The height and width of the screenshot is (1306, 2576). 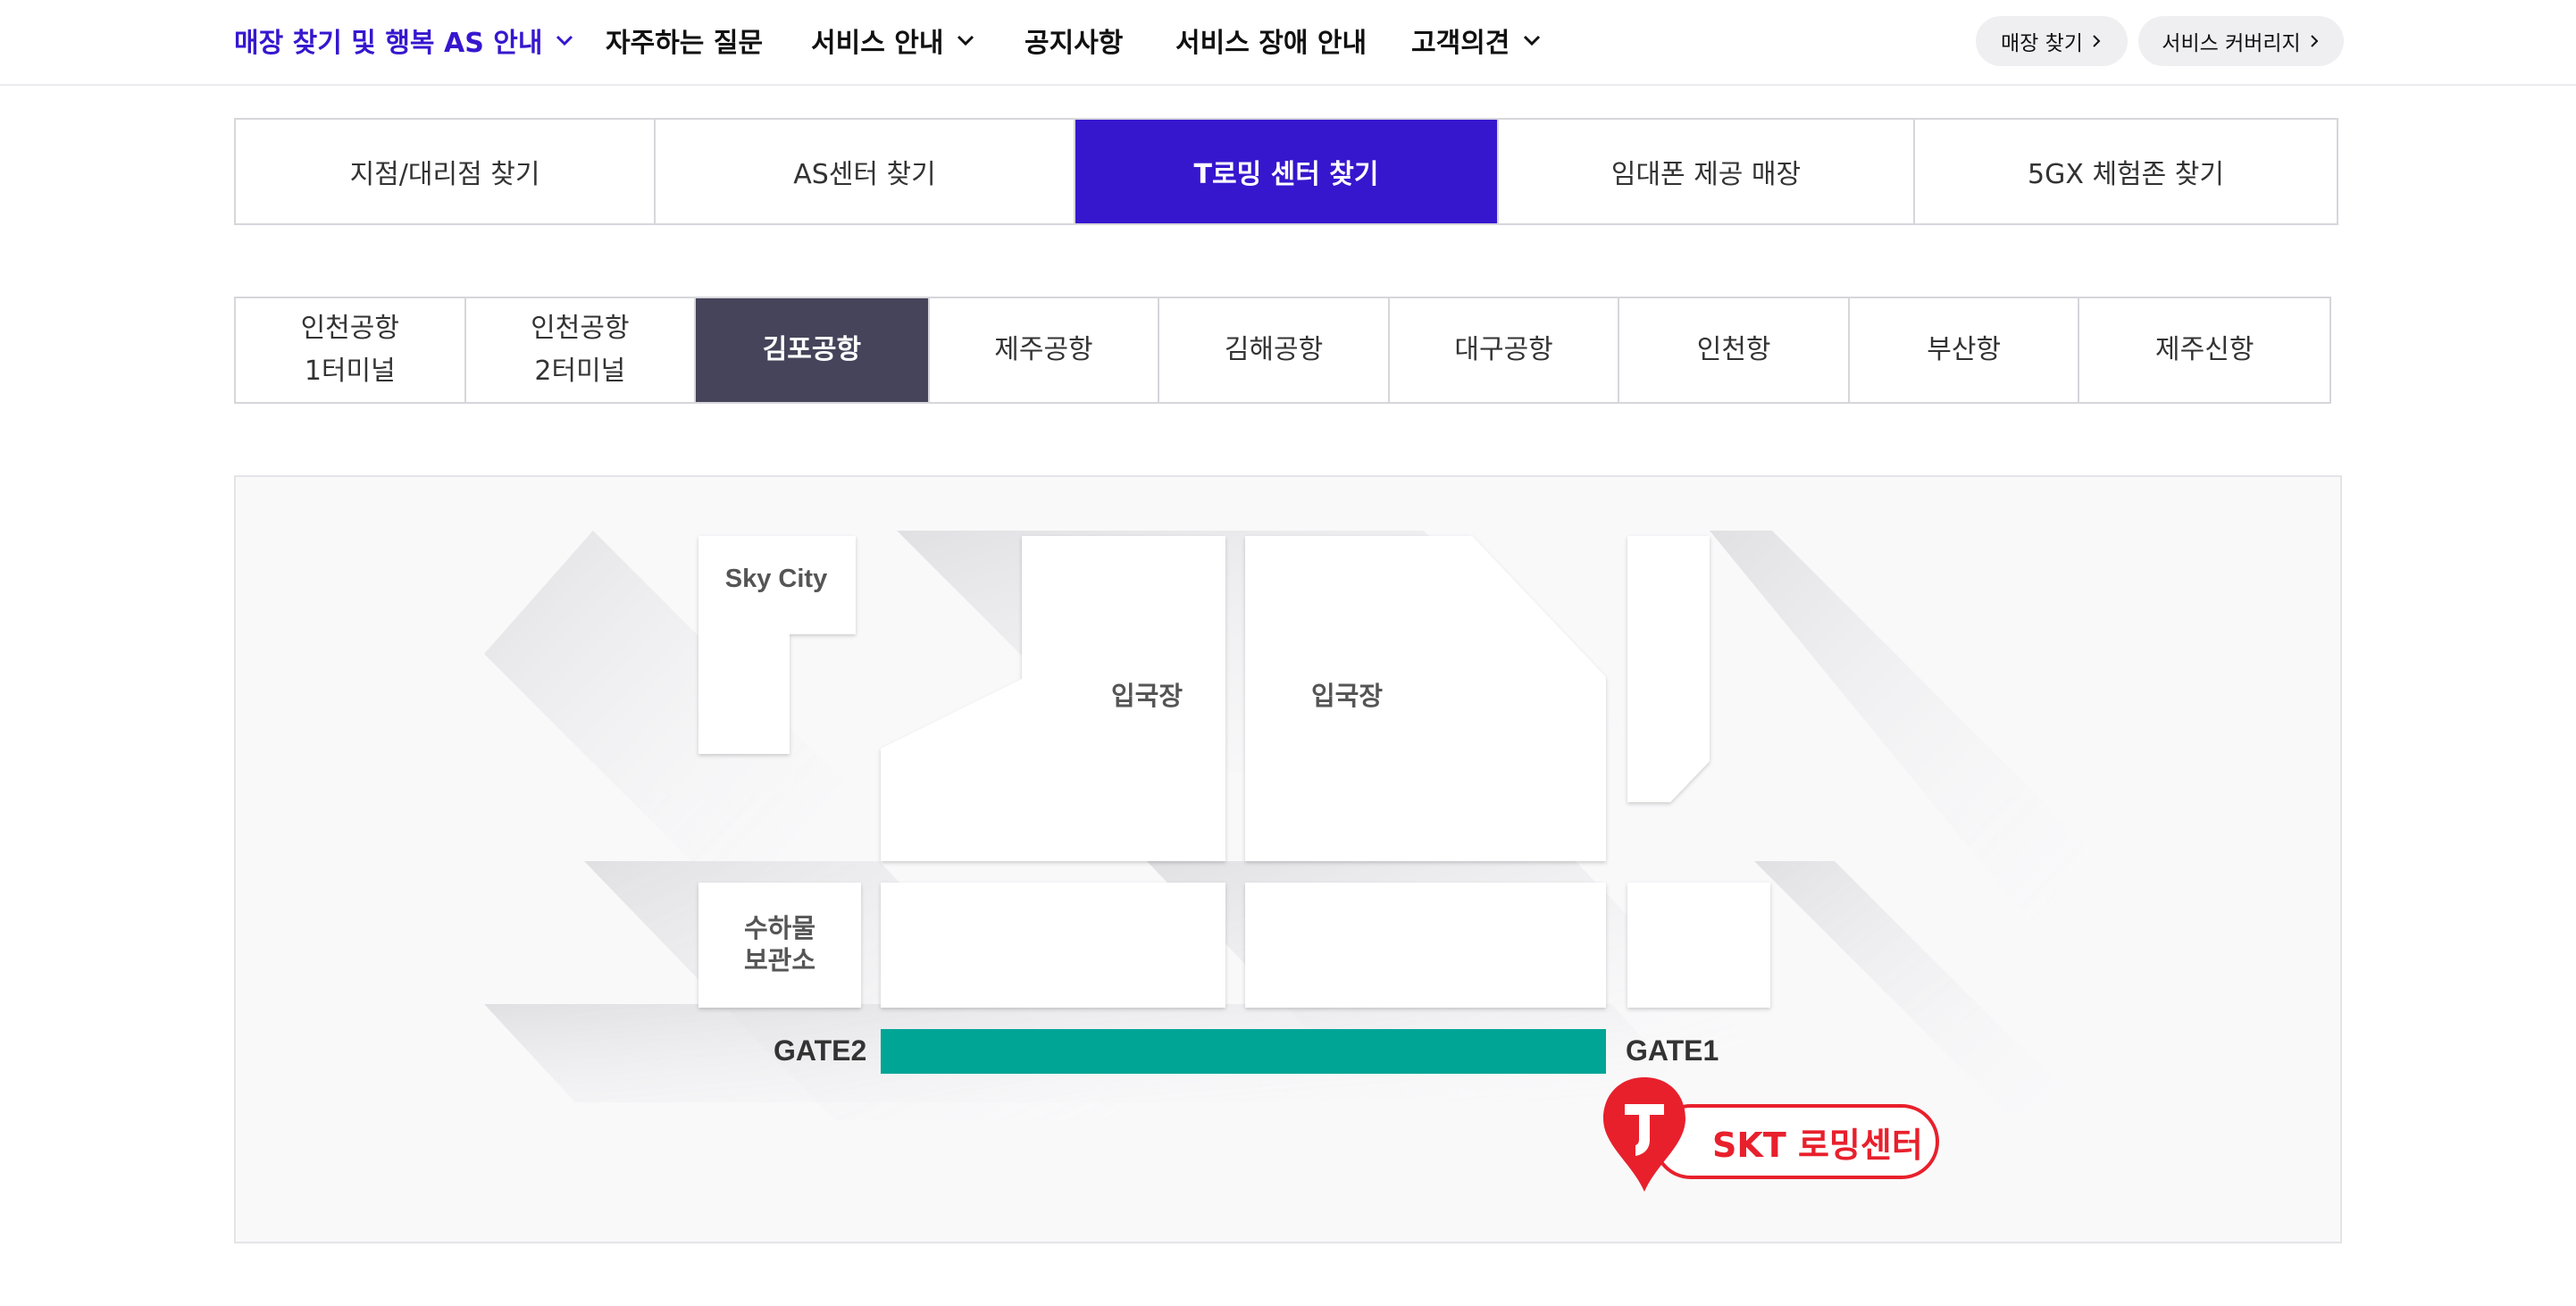 I want to click on tab-incheon-t2: 인천공항 2터미널, so click(x=581, y=350).